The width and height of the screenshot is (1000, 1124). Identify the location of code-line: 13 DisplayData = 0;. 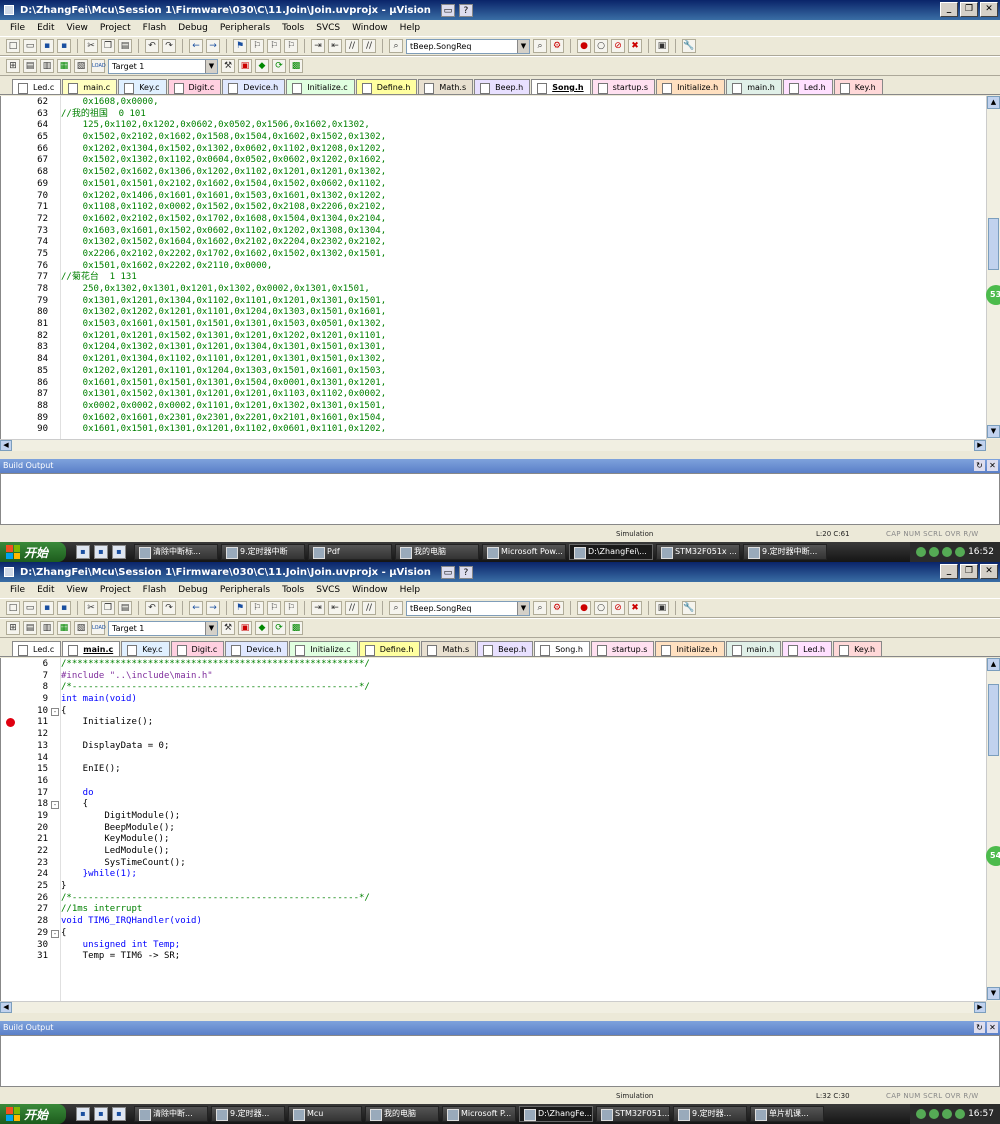
(511, 747).